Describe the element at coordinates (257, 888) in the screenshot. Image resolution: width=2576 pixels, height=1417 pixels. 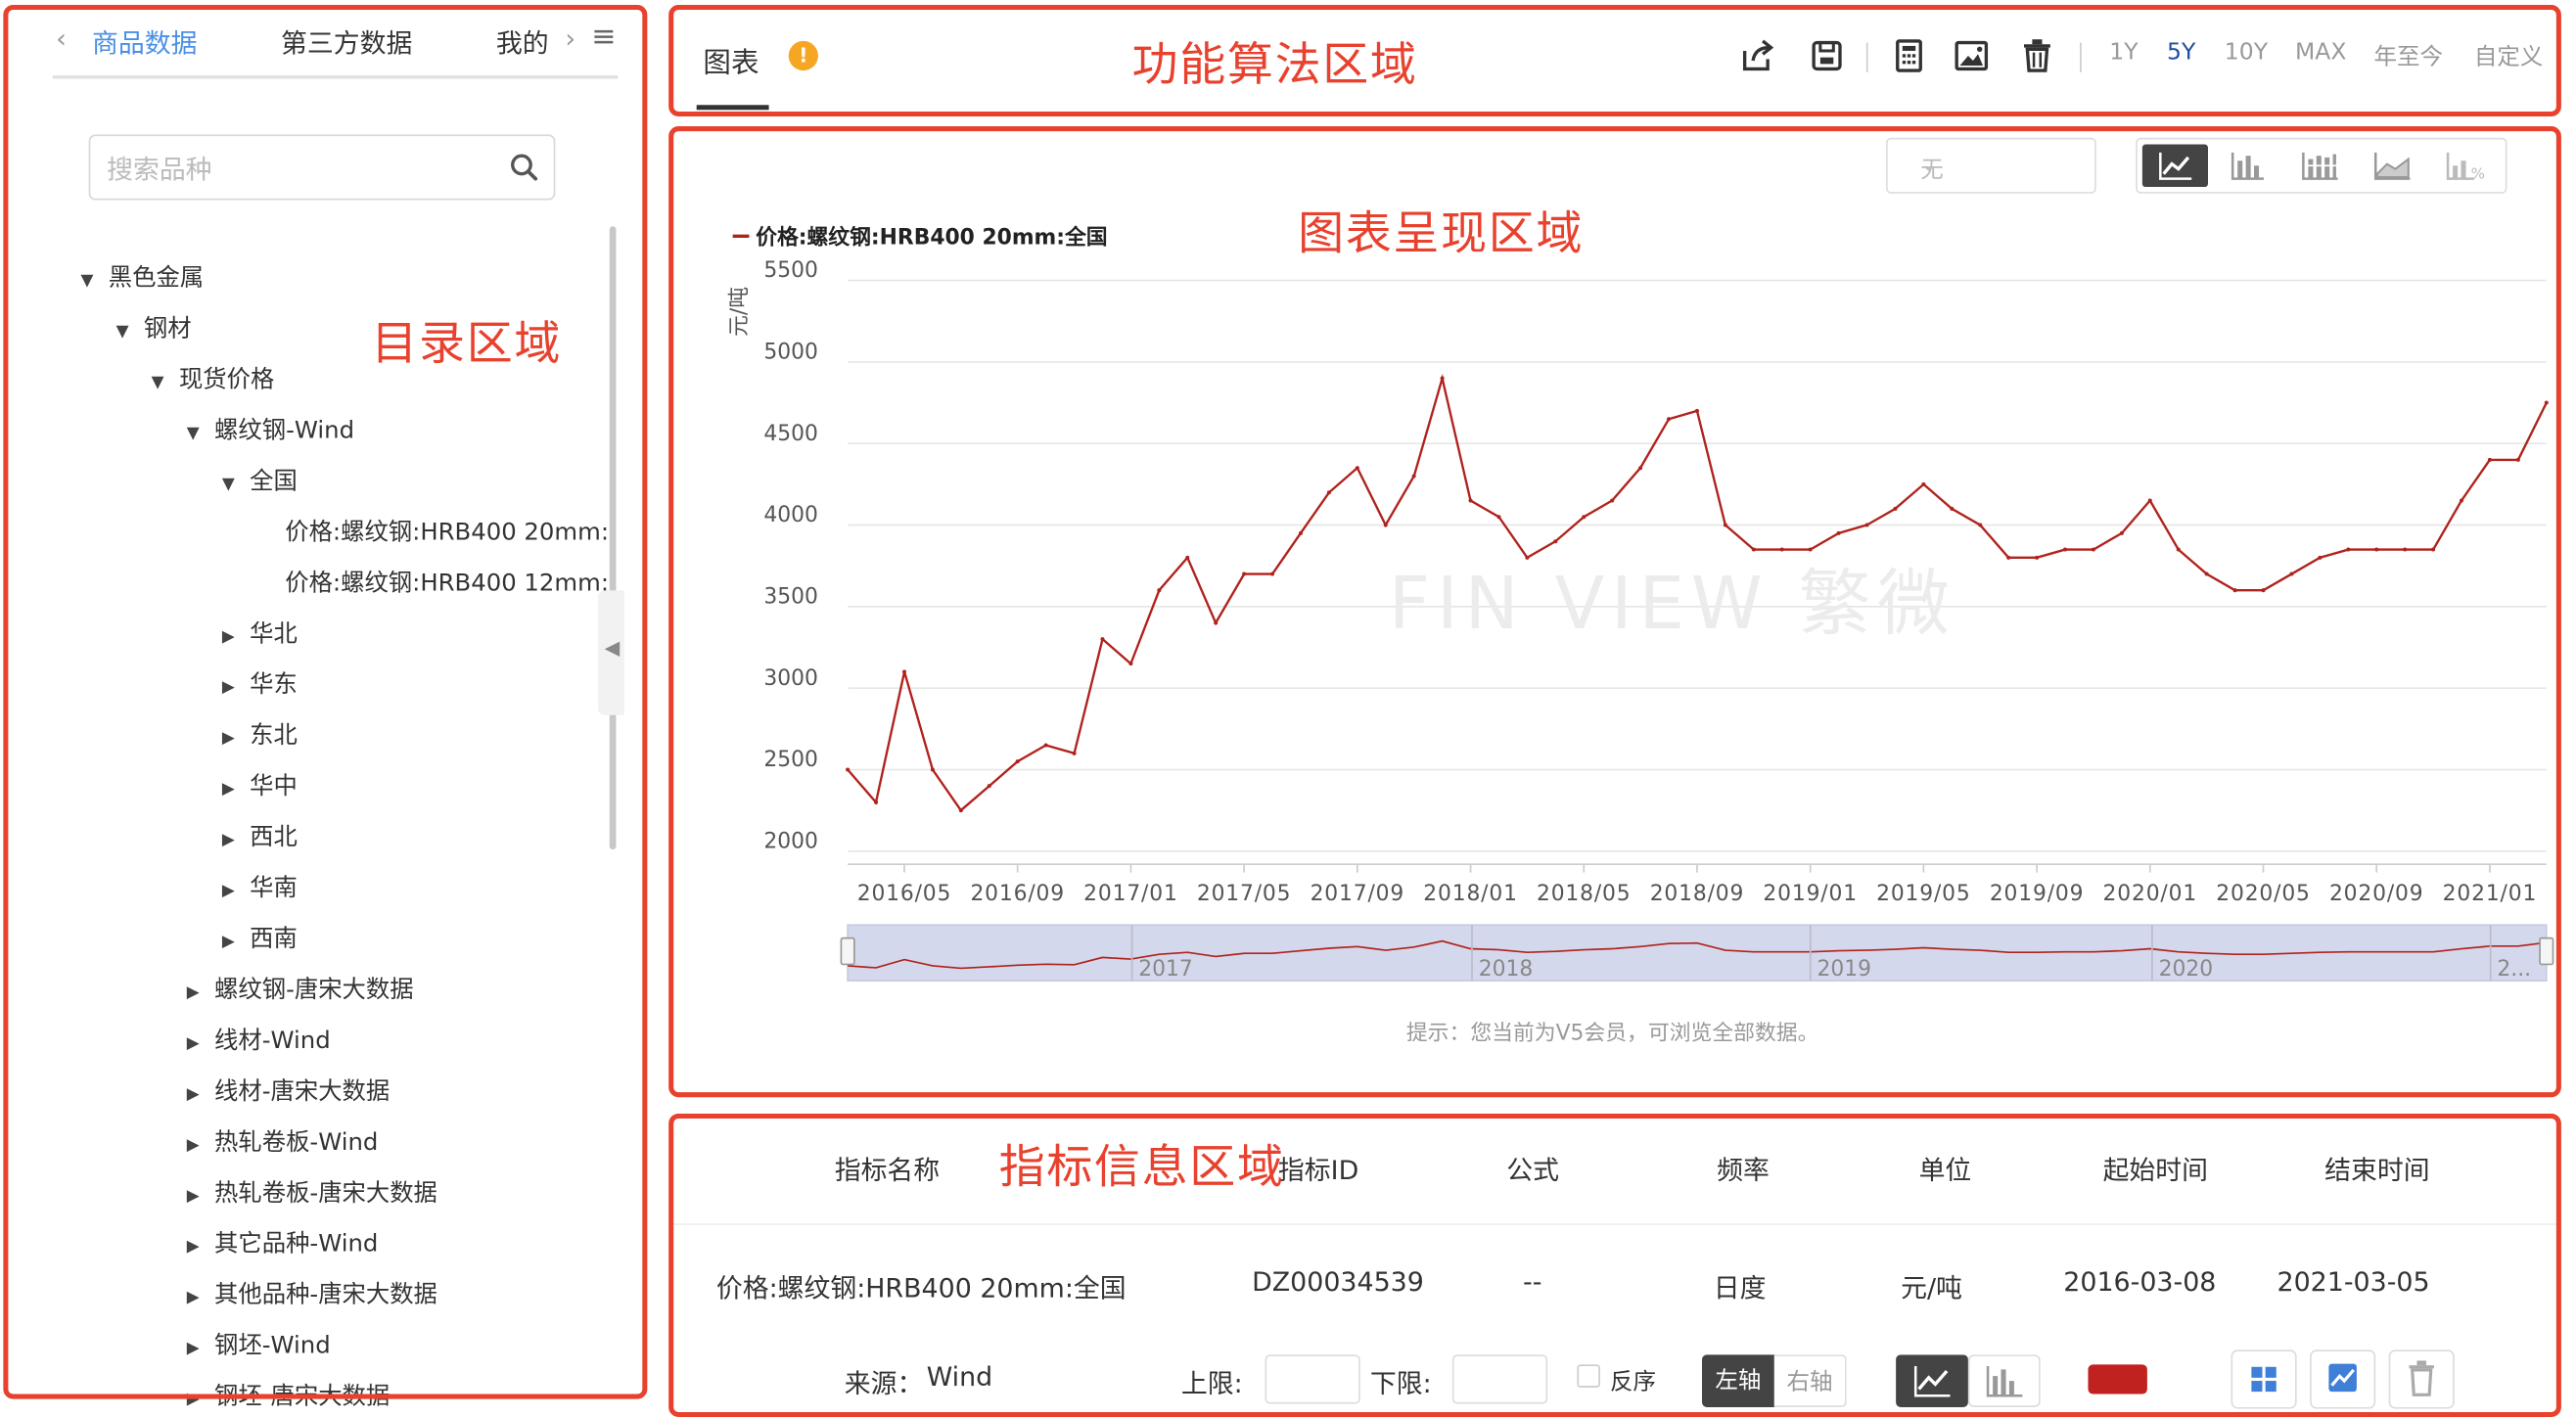
I see `tree-folder-item: ▶ 华南` at that location.